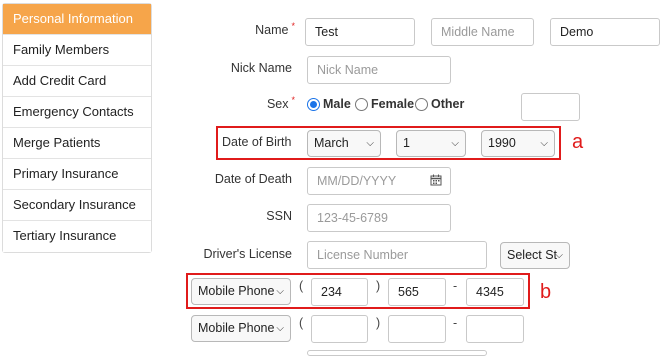 Image resolution: width=667 pixels, height=356 pixels. Describe the element at coordinates (339, 292) in the screenshot. I see `phone1-area-input: 234` at that location.